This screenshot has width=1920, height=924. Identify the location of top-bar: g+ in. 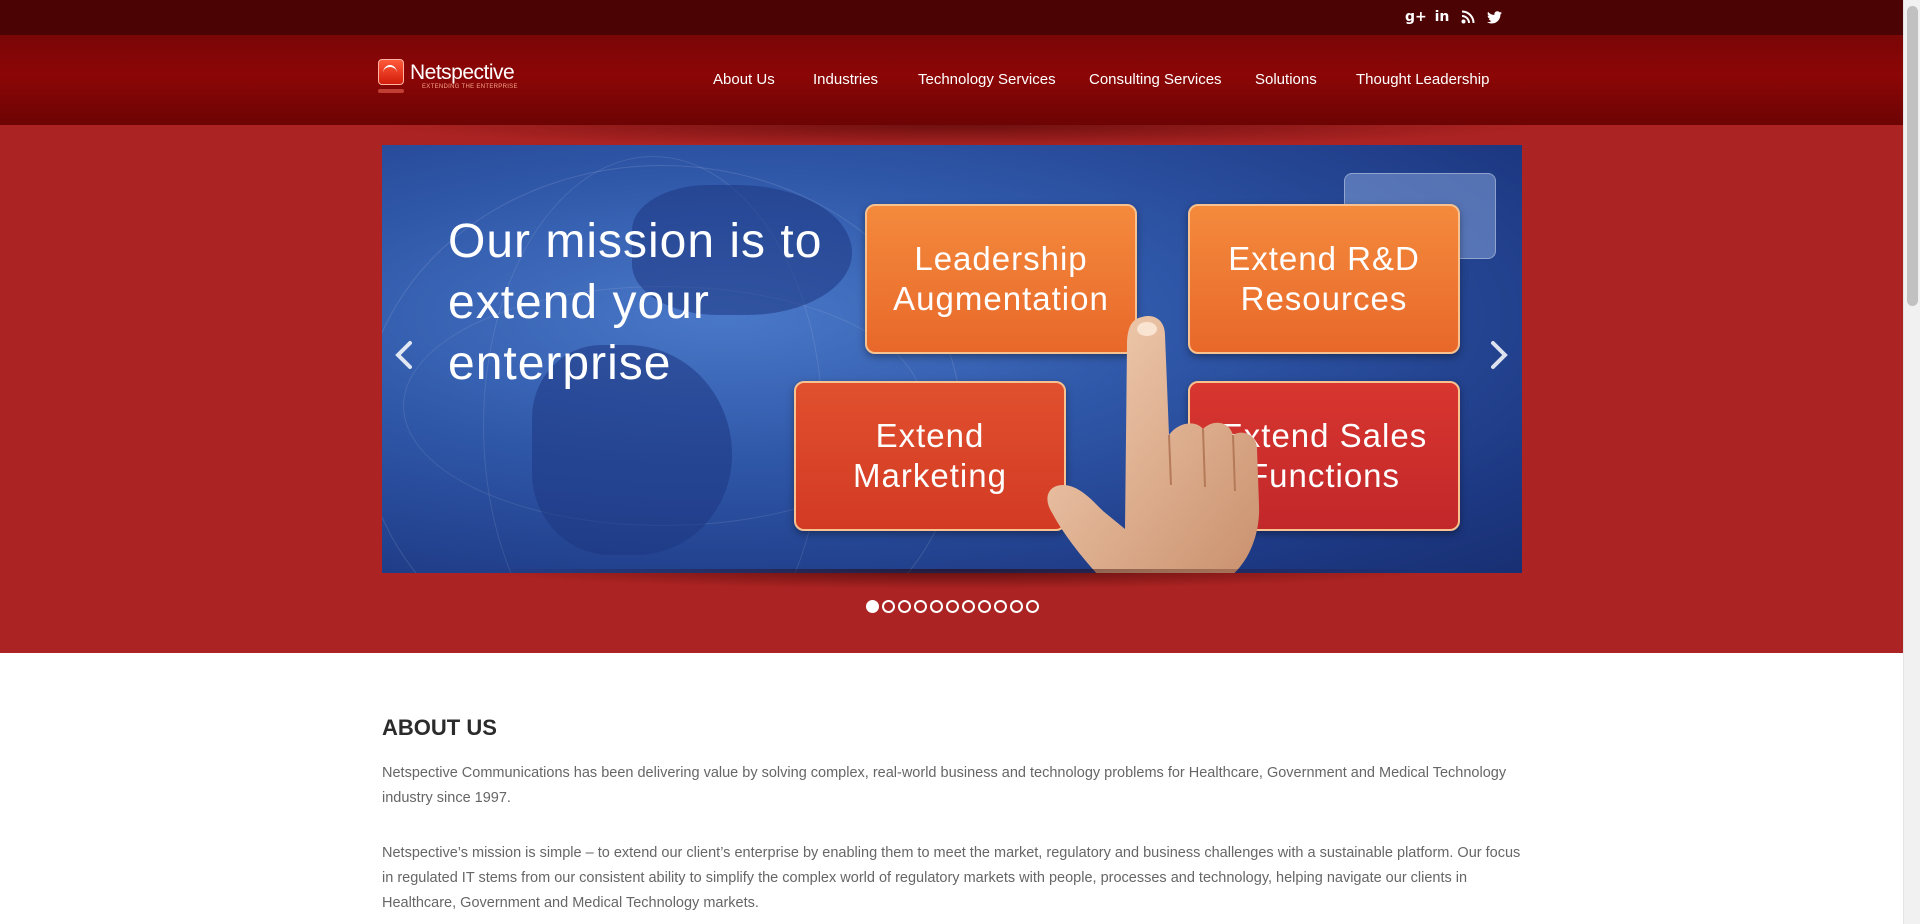
(951, 17).